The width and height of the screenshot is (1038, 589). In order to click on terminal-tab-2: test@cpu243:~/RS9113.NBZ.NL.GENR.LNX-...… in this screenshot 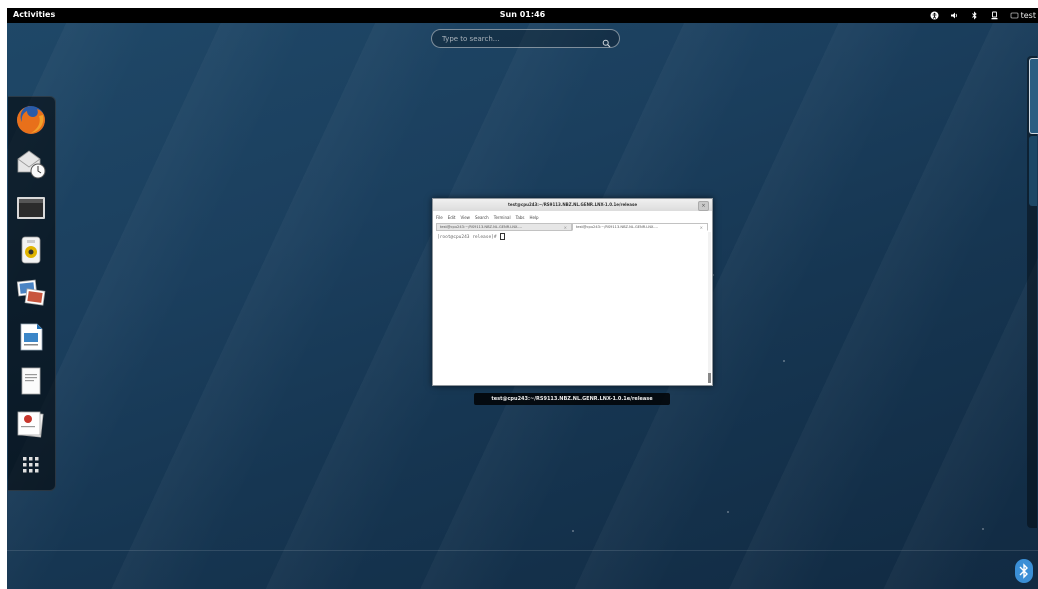, I will do `click(640, 227)`.